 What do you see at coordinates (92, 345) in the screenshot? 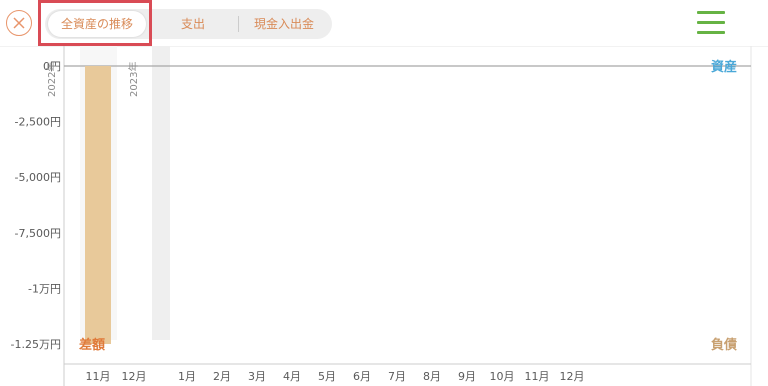
I see `difference-label: 差額` at bounding box center [92, 345].